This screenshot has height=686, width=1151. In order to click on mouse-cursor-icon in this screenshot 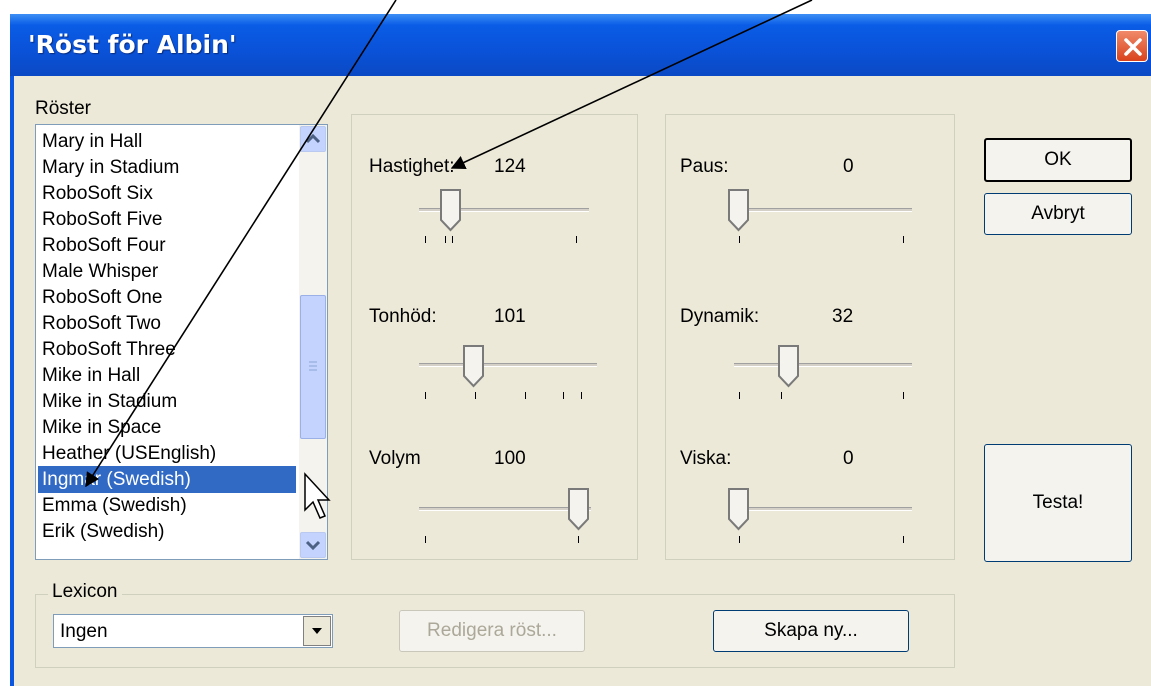, I will do `click(317, 495)`.